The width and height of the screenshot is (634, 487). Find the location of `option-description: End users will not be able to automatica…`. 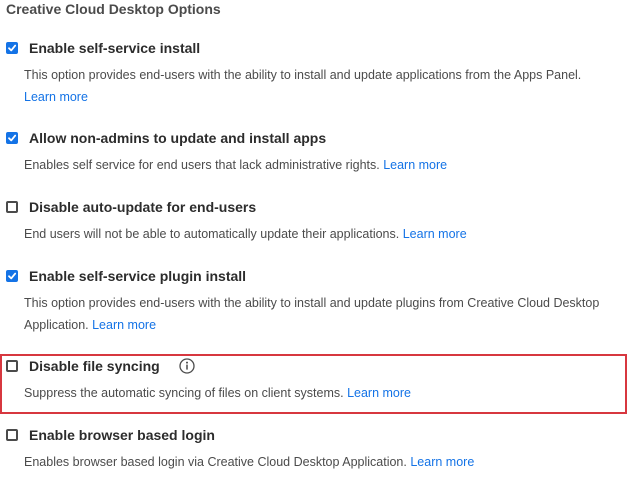

option-description: End users will not be able to automatica… is located at coordinates (245, 234).